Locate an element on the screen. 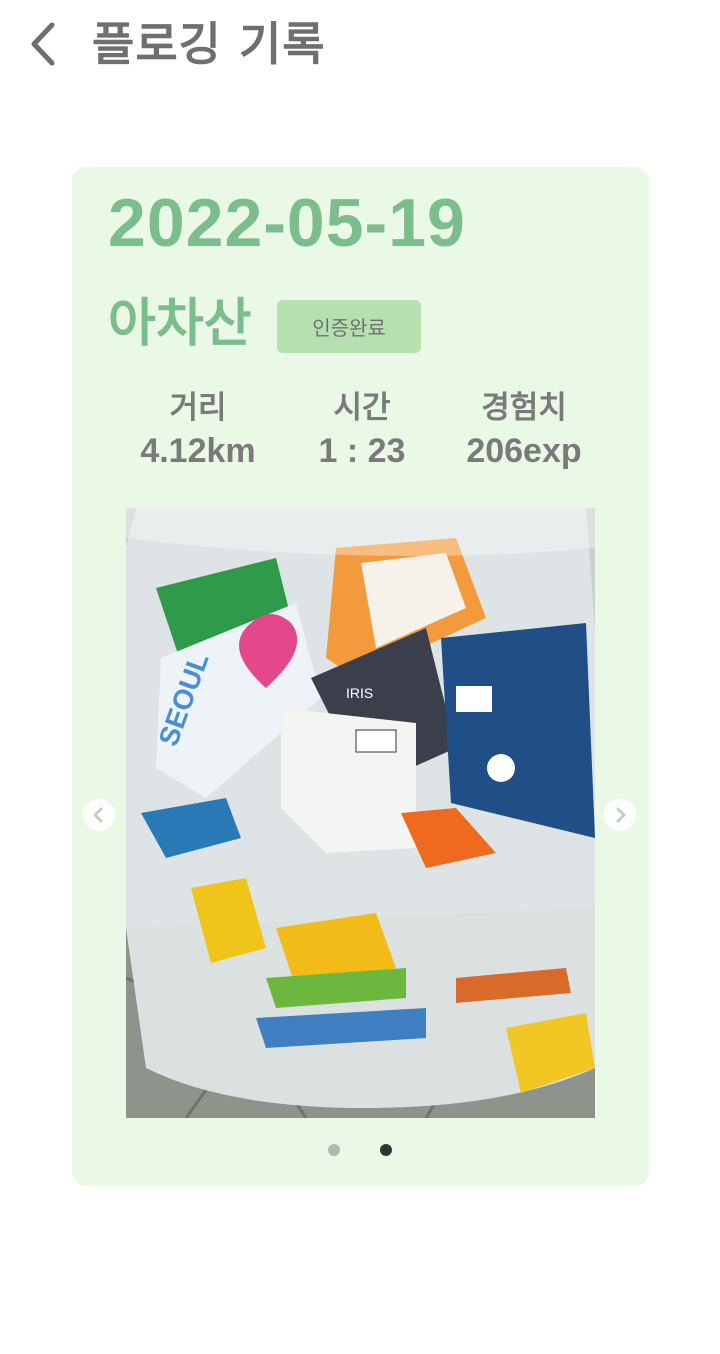 The image size is (720, 1354). carousel-next-button is located at coordinates (620, 815).